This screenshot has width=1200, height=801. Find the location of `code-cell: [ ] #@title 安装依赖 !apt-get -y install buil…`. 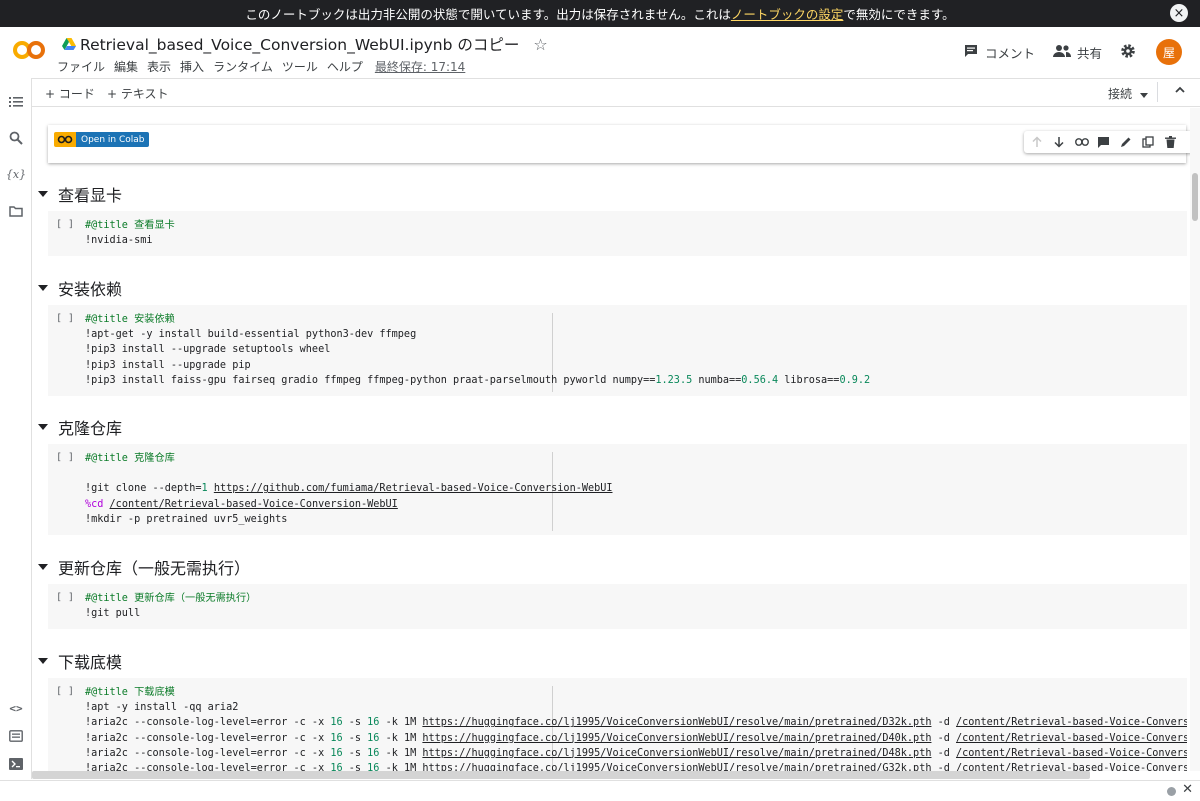

code-cell: [ ] #@title 安装依赖 !apt-get -y install buil… is located at coordinates (617, 350).